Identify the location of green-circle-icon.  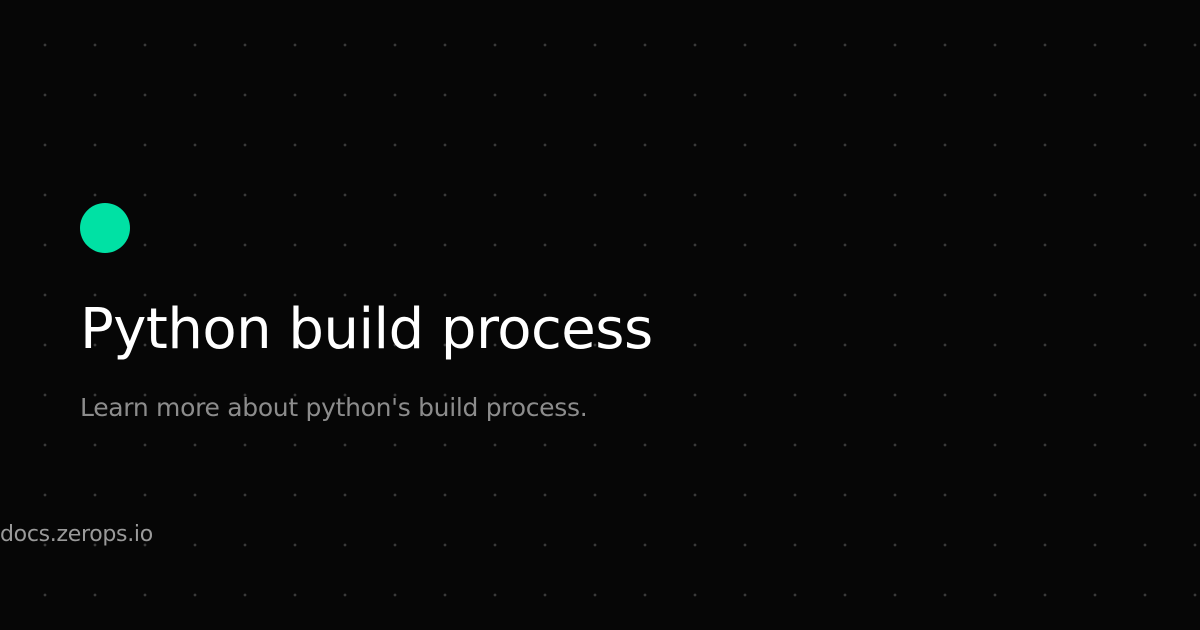
(105, 228).